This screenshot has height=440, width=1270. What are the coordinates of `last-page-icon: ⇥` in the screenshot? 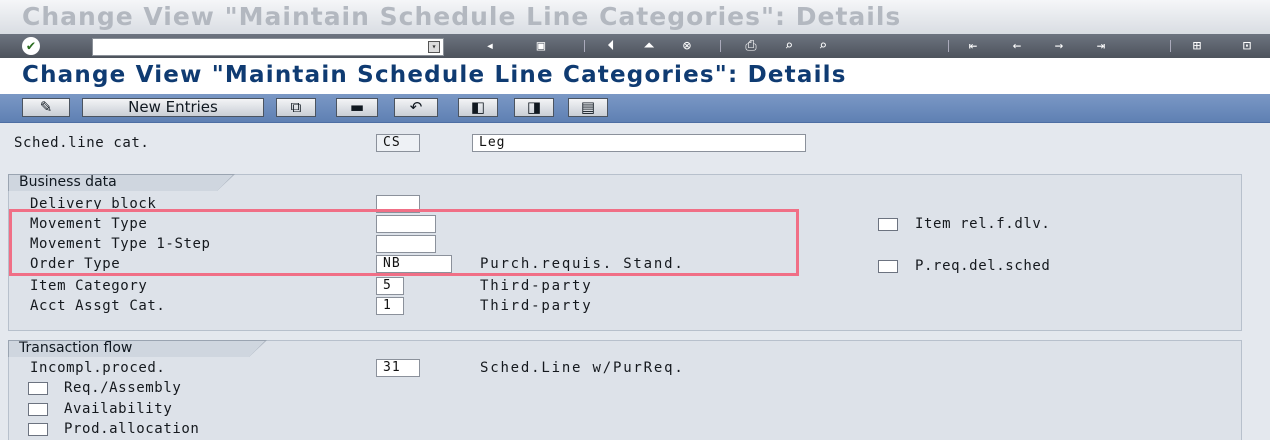 It's located at (1101, 46).